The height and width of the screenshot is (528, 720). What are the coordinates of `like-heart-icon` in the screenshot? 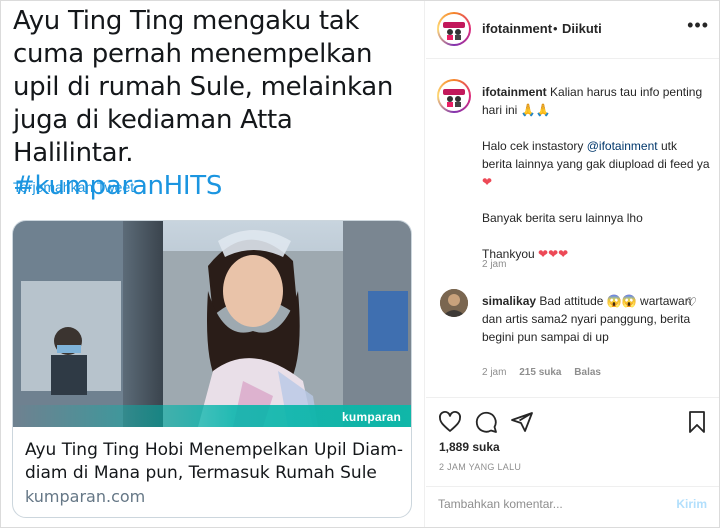 It's located at (450, 422).